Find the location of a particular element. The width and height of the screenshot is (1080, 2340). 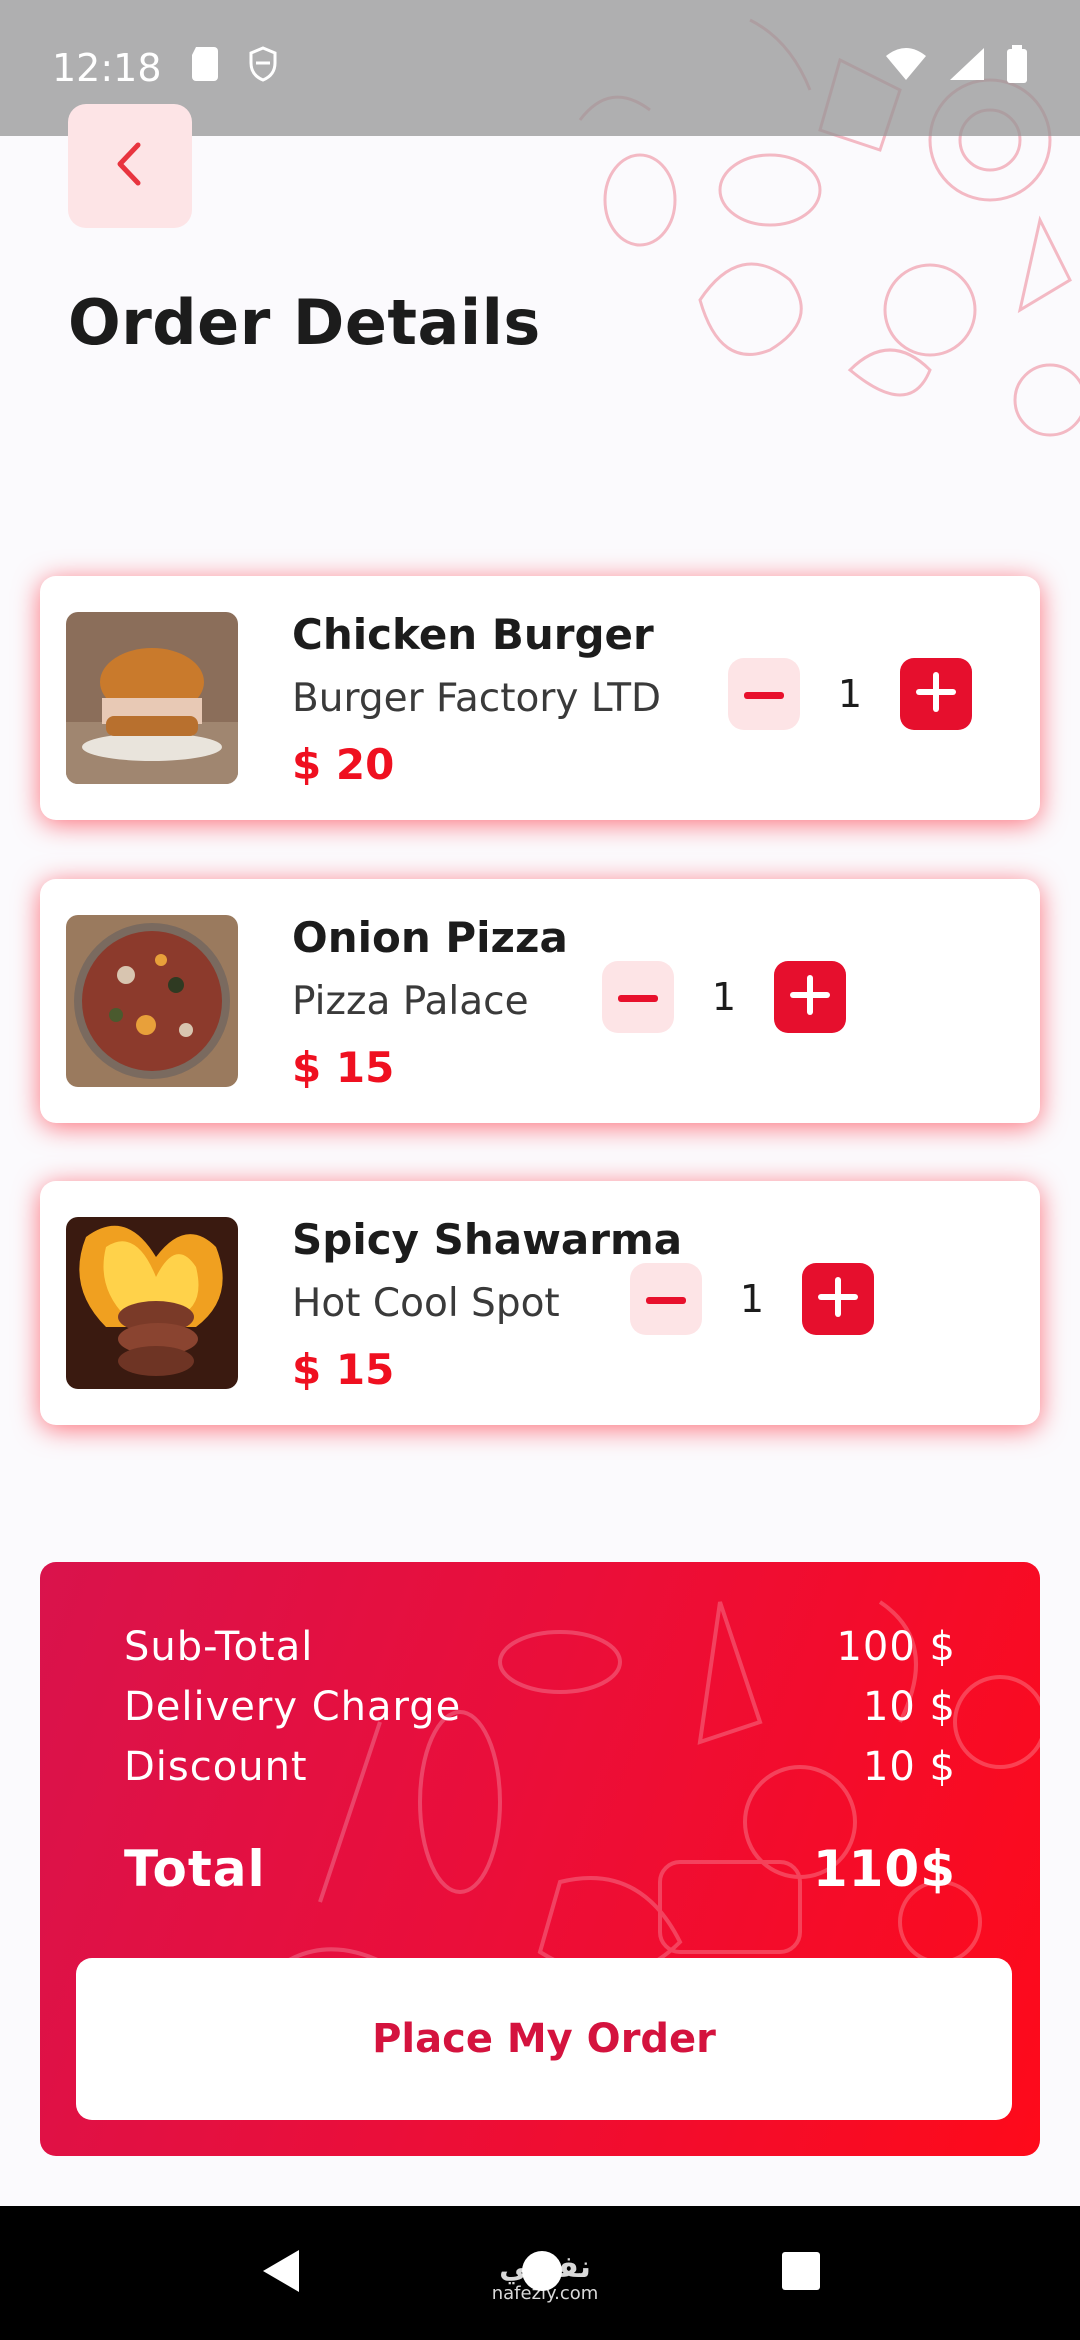

order-item-card: Spicy Shawarma Hot Cool Spot $ 15 1 is located at coordinates (540, 1303).